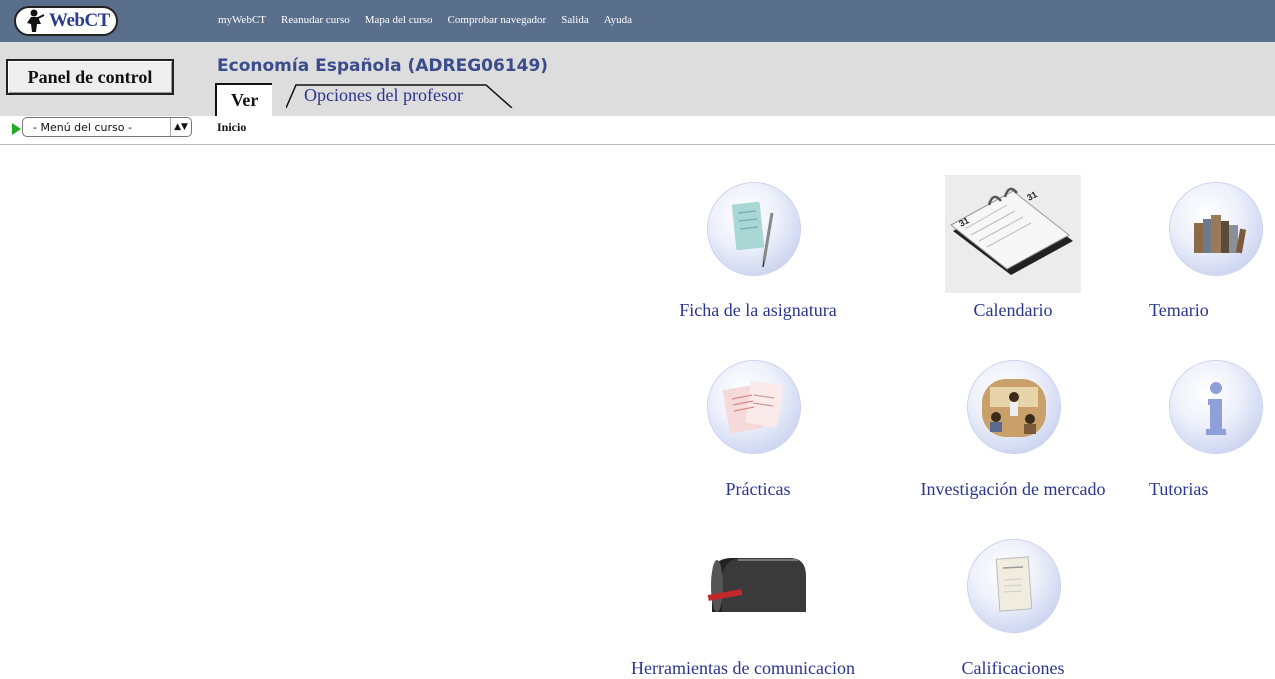 This screenshot has width=1275, height=679. I want to click on tab-opciones-label: Opciones del profesor, so click(383, 95).